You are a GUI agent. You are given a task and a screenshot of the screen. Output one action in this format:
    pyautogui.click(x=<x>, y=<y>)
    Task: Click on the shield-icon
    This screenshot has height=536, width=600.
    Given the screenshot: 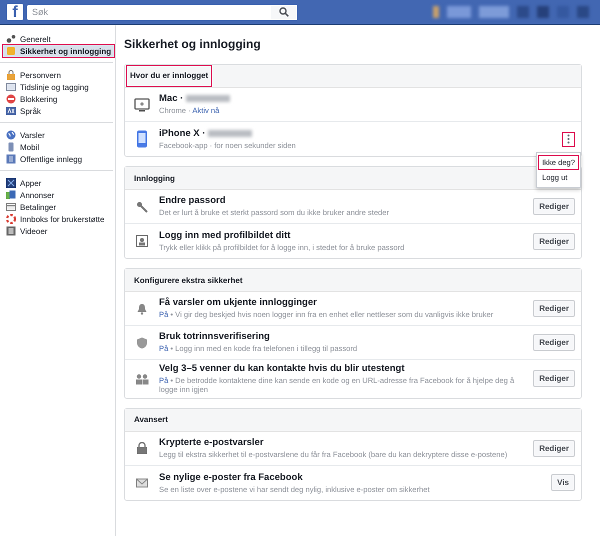 What is the action you would take?
    pyautogui.click(x=142, y=342)
    